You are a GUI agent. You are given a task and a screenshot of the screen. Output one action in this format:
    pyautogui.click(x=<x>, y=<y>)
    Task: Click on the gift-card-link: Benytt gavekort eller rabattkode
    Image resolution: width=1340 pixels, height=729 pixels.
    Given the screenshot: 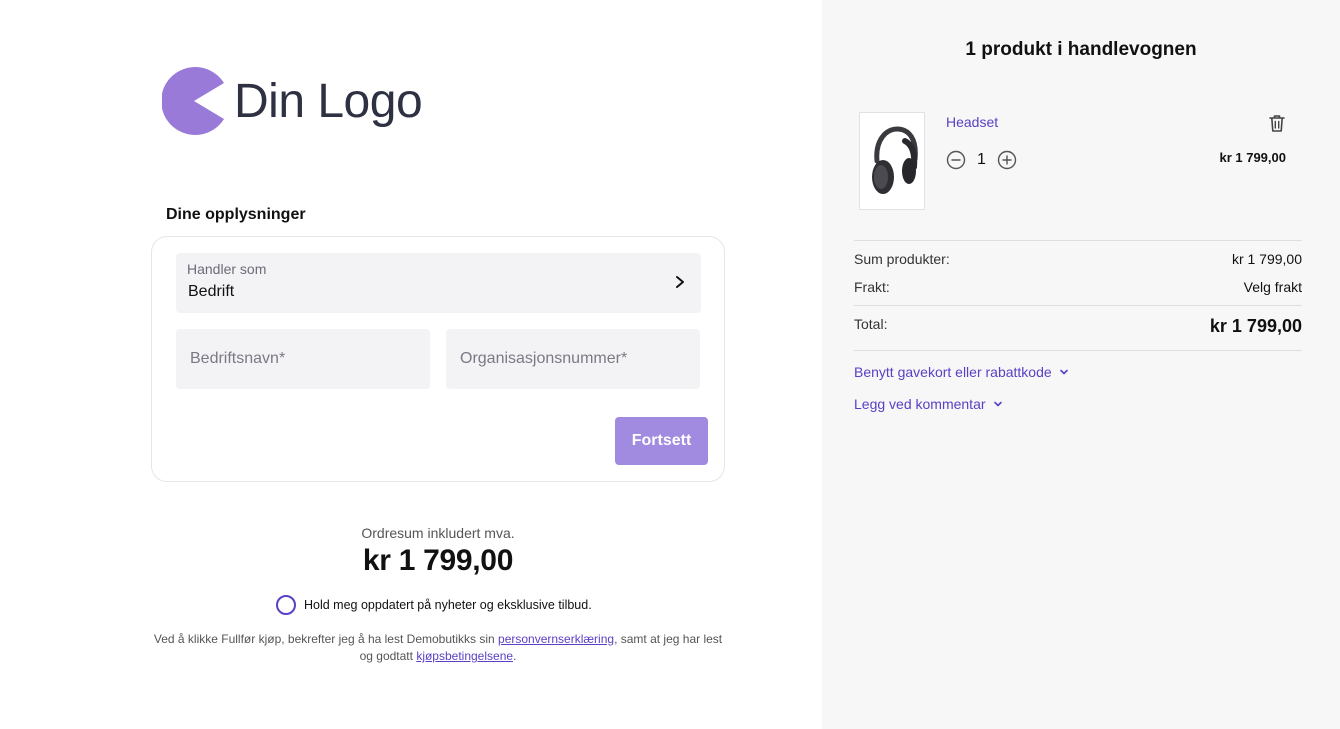 What is the action you would take?
    pyautogui.click(x=953, y=372)
    